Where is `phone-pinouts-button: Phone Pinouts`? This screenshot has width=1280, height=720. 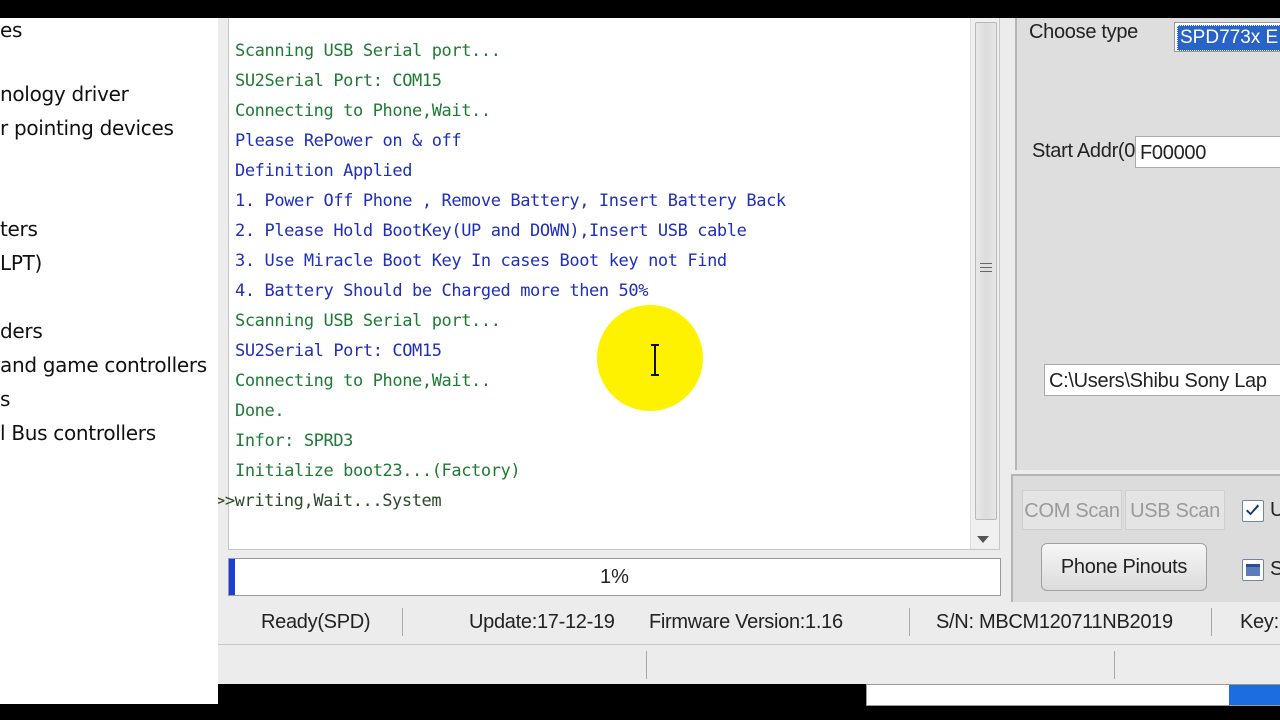 phone-pinouts-button: Phone Pinouts is located at coordinates (1124, 567).